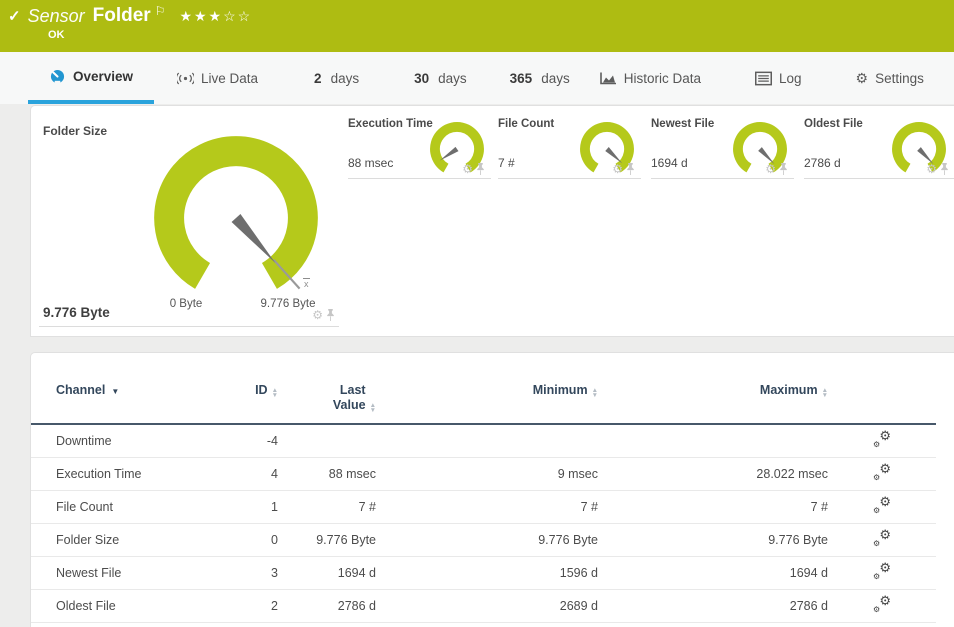 This screenshot has height=627, width=954. What do you see at coordinates (540, 78) in the screenshot?
I see `tab-365-days: 365 days` at bounding box center [540, 78].